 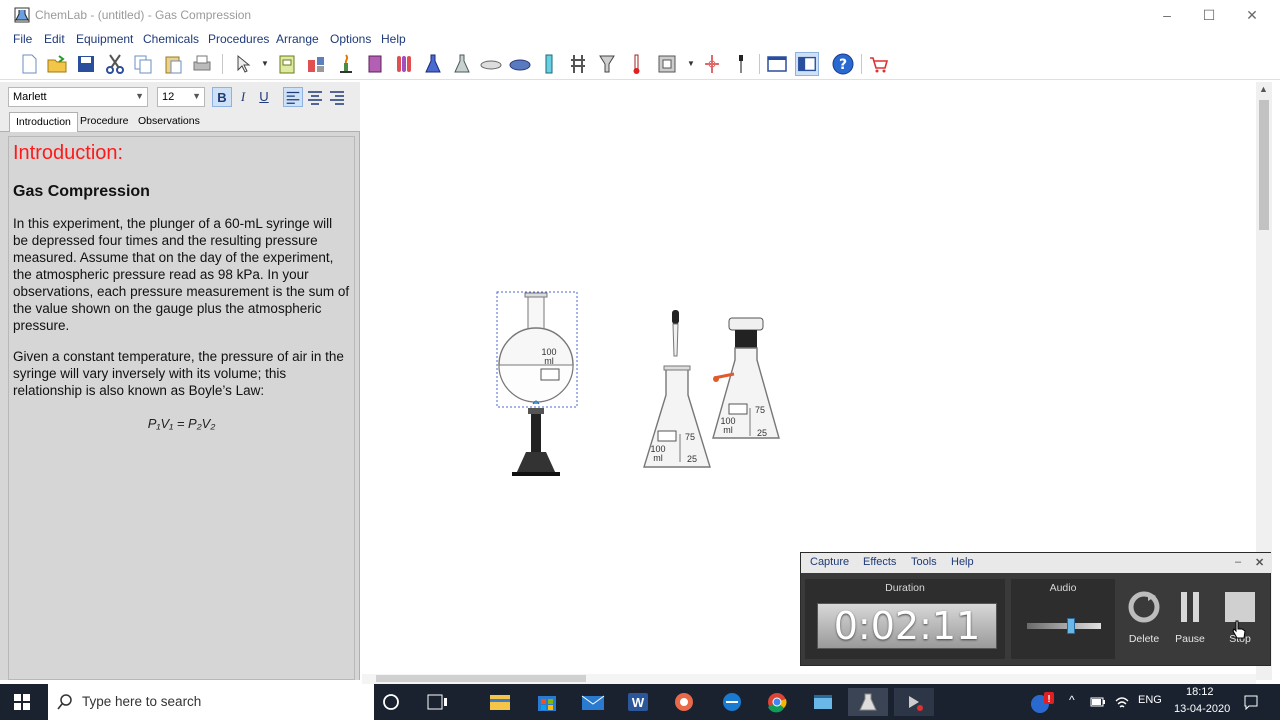 I want to click on italic-button: I, so click(x=243, y=97).